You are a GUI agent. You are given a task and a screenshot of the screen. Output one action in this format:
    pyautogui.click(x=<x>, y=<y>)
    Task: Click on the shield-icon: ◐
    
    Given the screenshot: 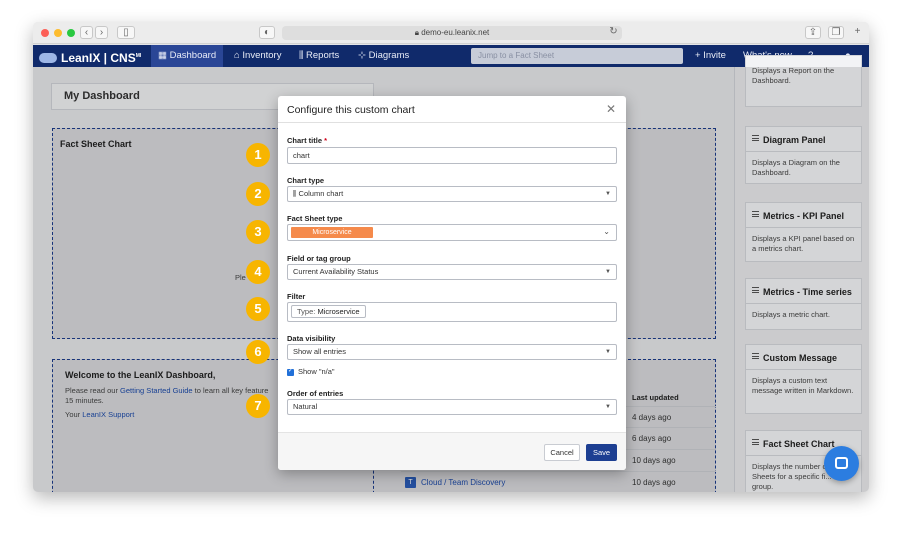 What is the action you would take?
    pyautogui.click(x=267, y=32)
    